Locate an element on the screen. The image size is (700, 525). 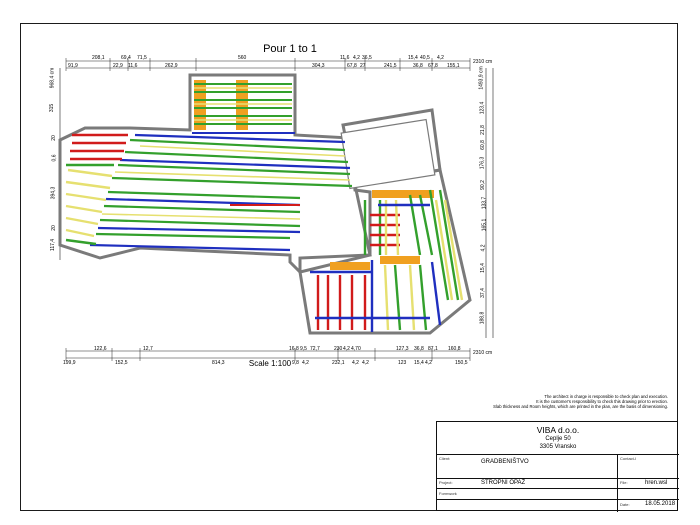
dim-label: 27 is located at coordinates (363, 66).